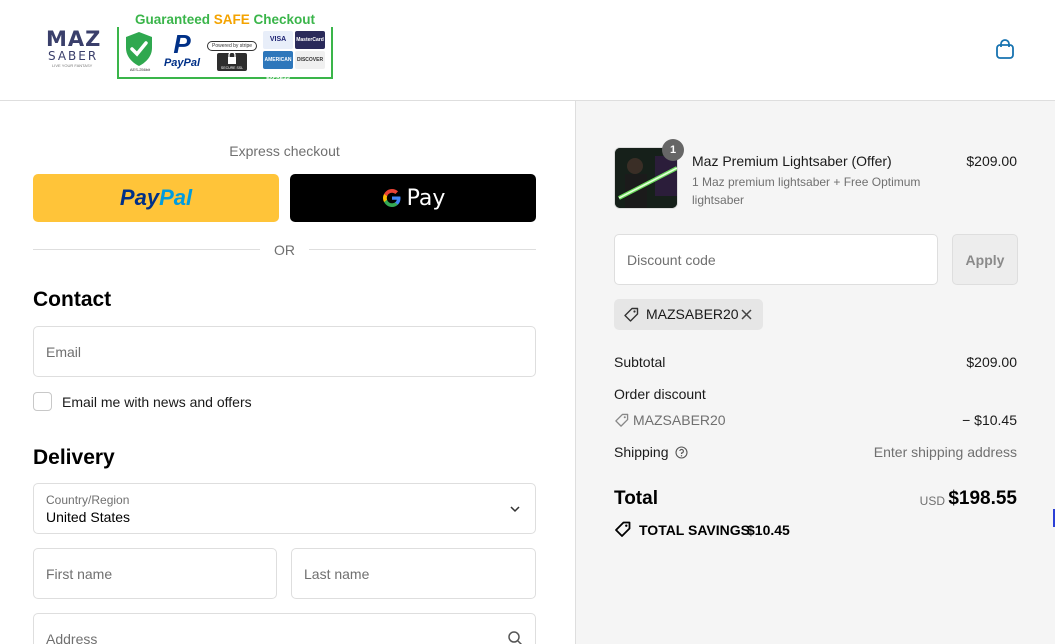 This screenshot has width=1055, height=644. Describe the element at coordinates (413, 198) in the screenshot. I see `google-pay-button: Pay` at that location.